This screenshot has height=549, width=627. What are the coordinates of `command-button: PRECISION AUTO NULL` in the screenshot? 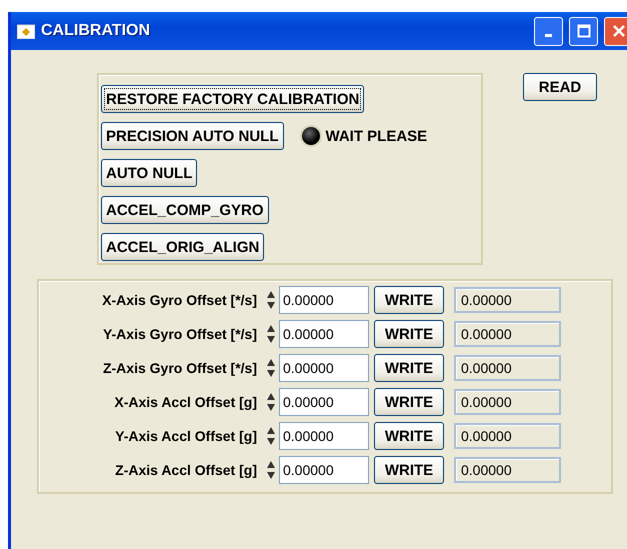 It's located at (192, 136).